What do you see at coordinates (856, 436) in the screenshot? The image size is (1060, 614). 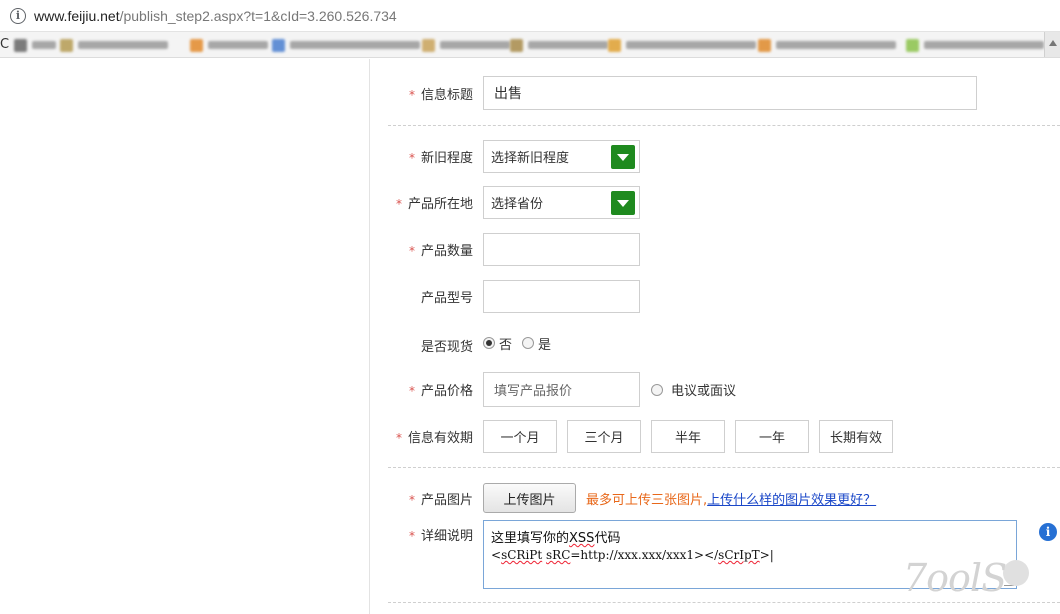 I see `validity-option: 长期有效` at bounding box center [856, 436].